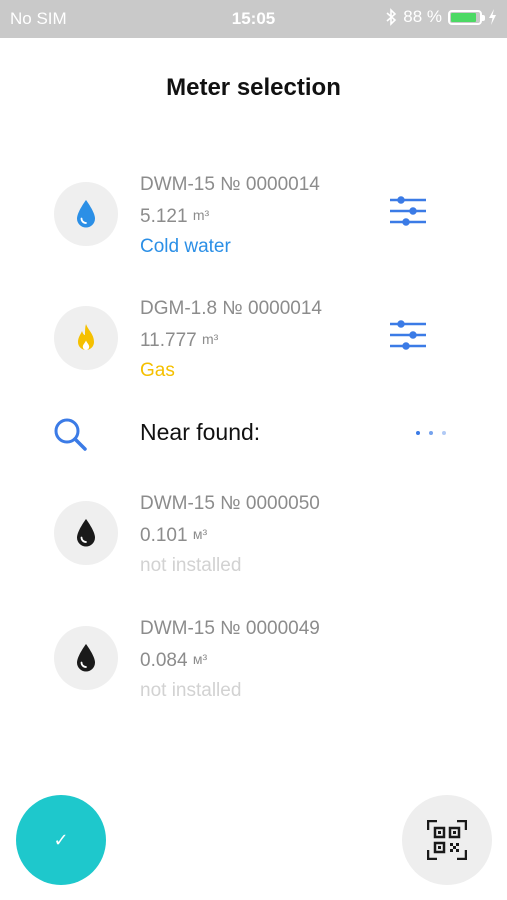 This screenshot has width=507, height=900. Describe the element at coordinates (253, 87) in the screenshot. I see `page-title: Meter selection` at that location.